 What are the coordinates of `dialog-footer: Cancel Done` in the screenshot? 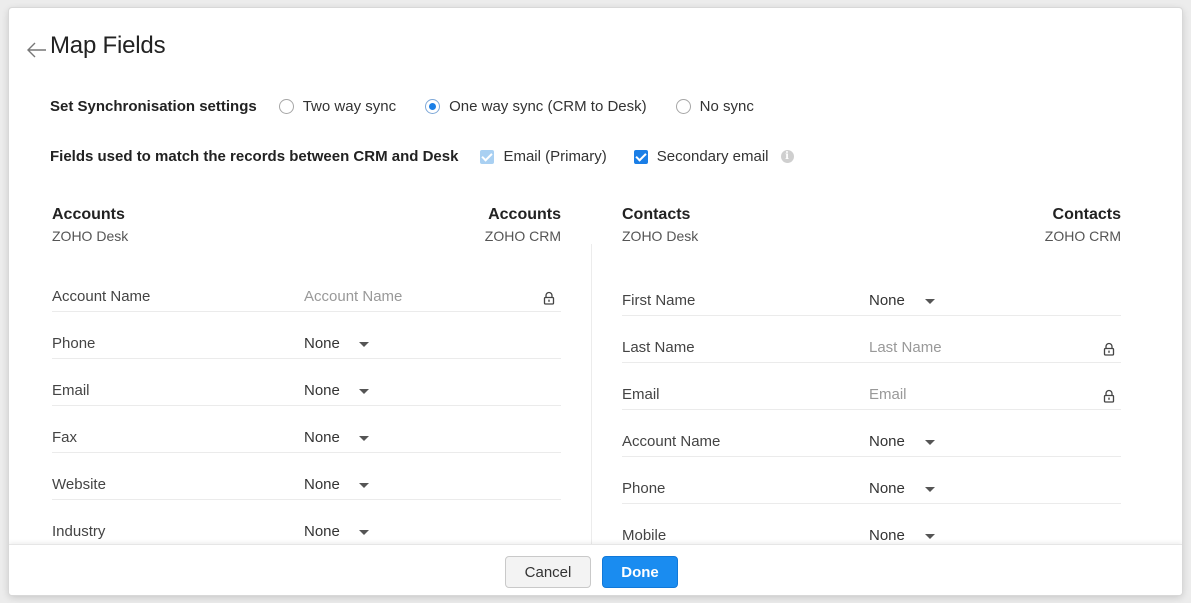 It's located at (595, 569).